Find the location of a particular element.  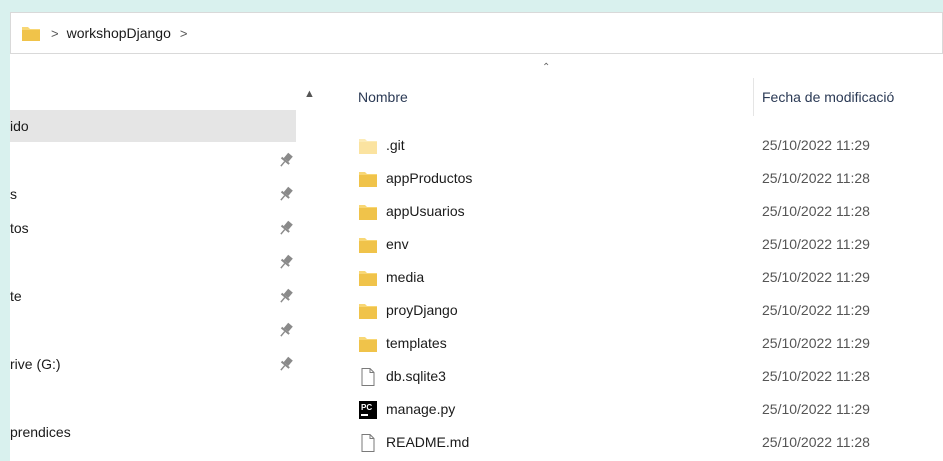

file-row: templates 25/10/2022 11:29 is located at coordinates (650, 343).